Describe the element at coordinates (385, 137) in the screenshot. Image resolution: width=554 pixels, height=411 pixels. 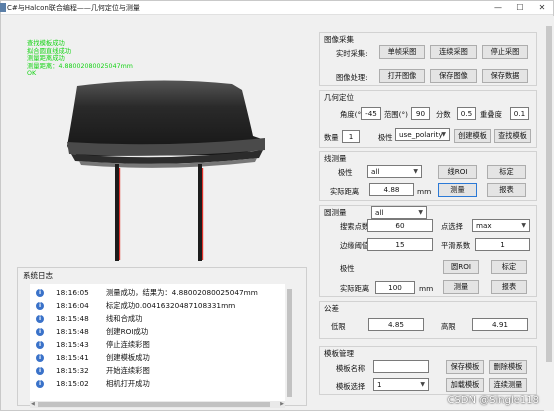
I see `polarity-label: 极性` at that location.